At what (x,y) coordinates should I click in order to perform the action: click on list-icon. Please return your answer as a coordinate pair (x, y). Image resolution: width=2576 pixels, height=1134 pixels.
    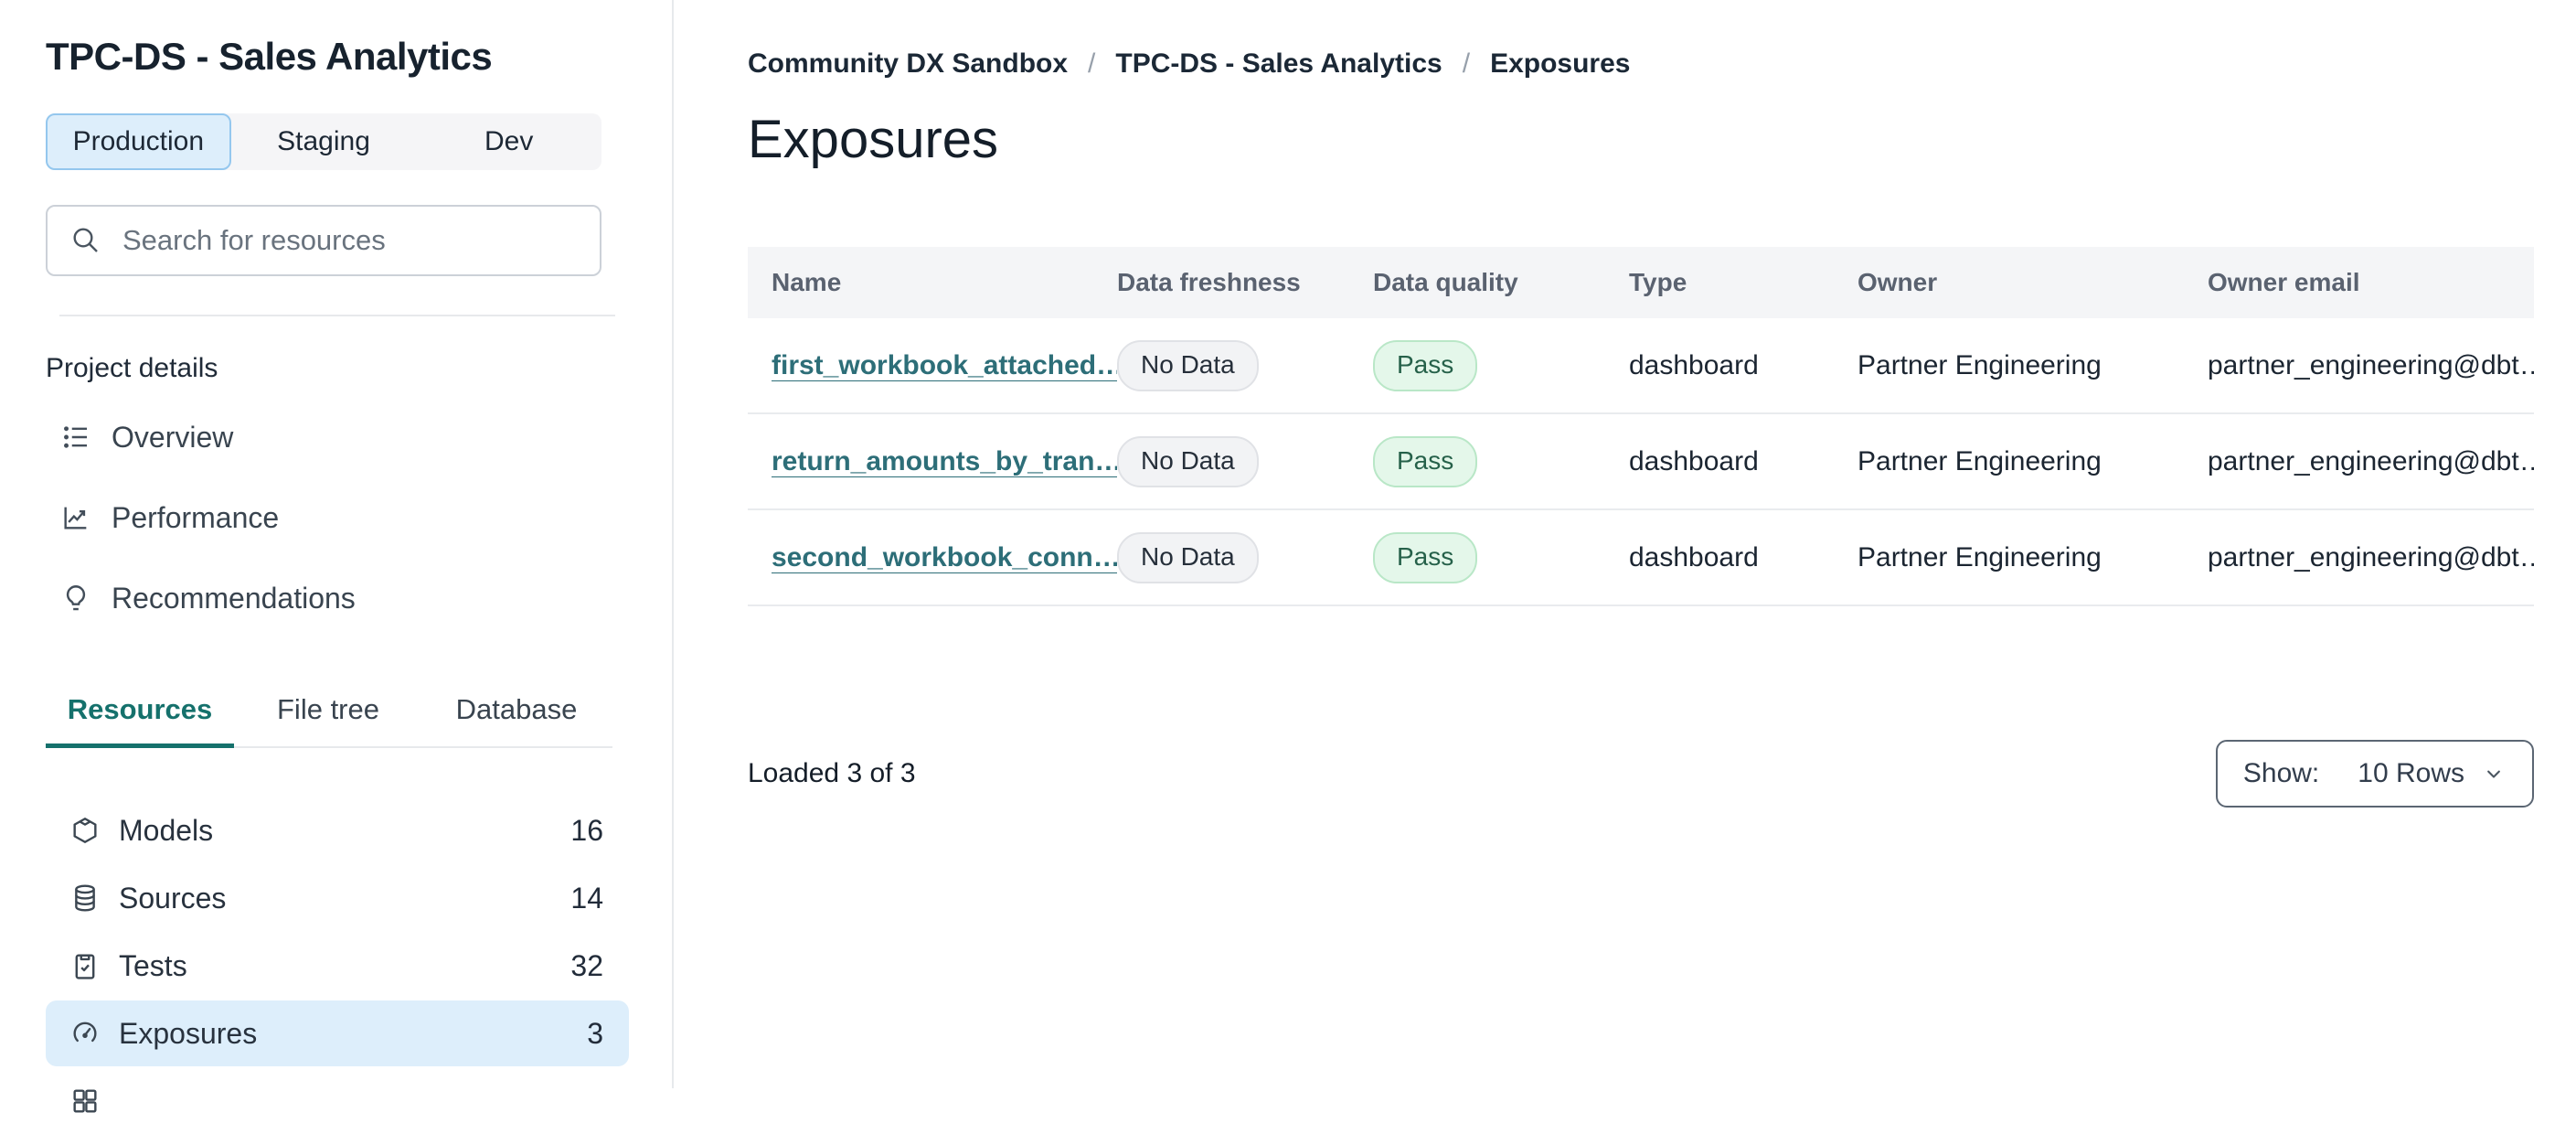
    Looking at the image, I should click on (76, 437).